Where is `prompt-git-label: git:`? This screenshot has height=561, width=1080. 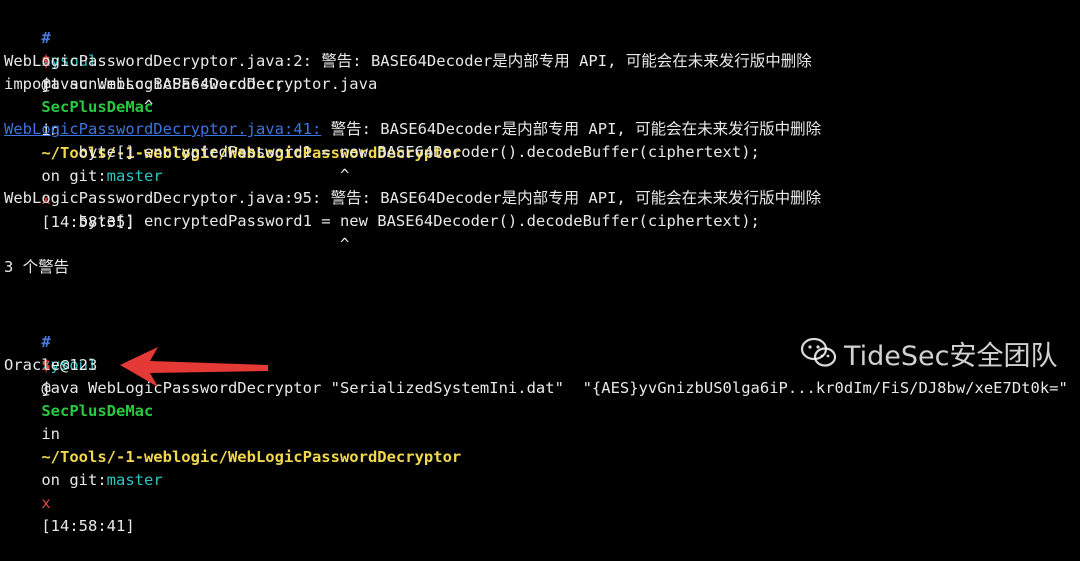 prompt-git-label: git: is located at coordinates (88, 480).